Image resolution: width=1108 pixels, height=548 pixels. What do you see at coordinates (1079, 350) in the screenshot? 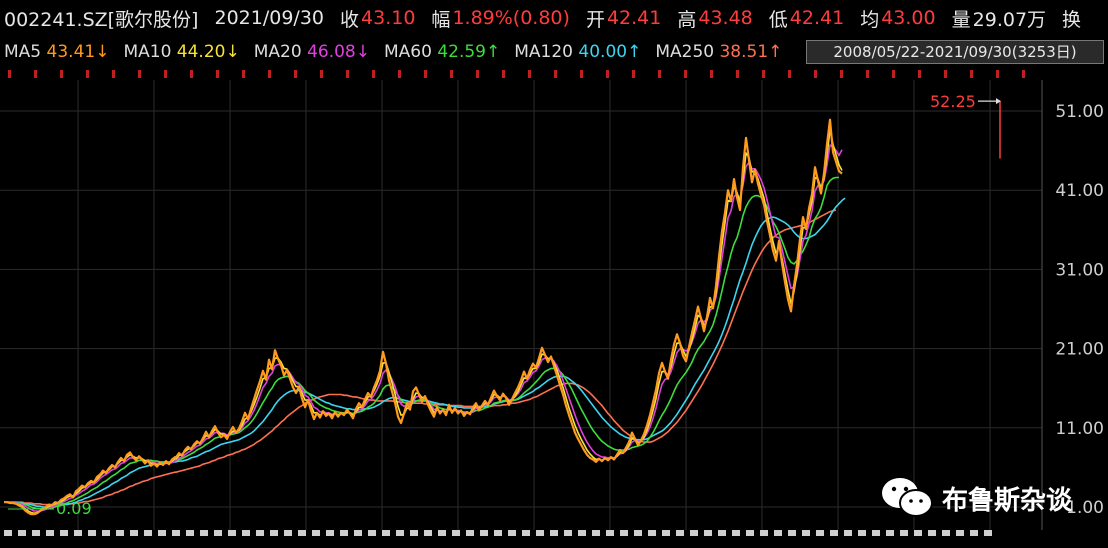
I see `y-tick-label: 21.00` at bounding box center [1079, 350].